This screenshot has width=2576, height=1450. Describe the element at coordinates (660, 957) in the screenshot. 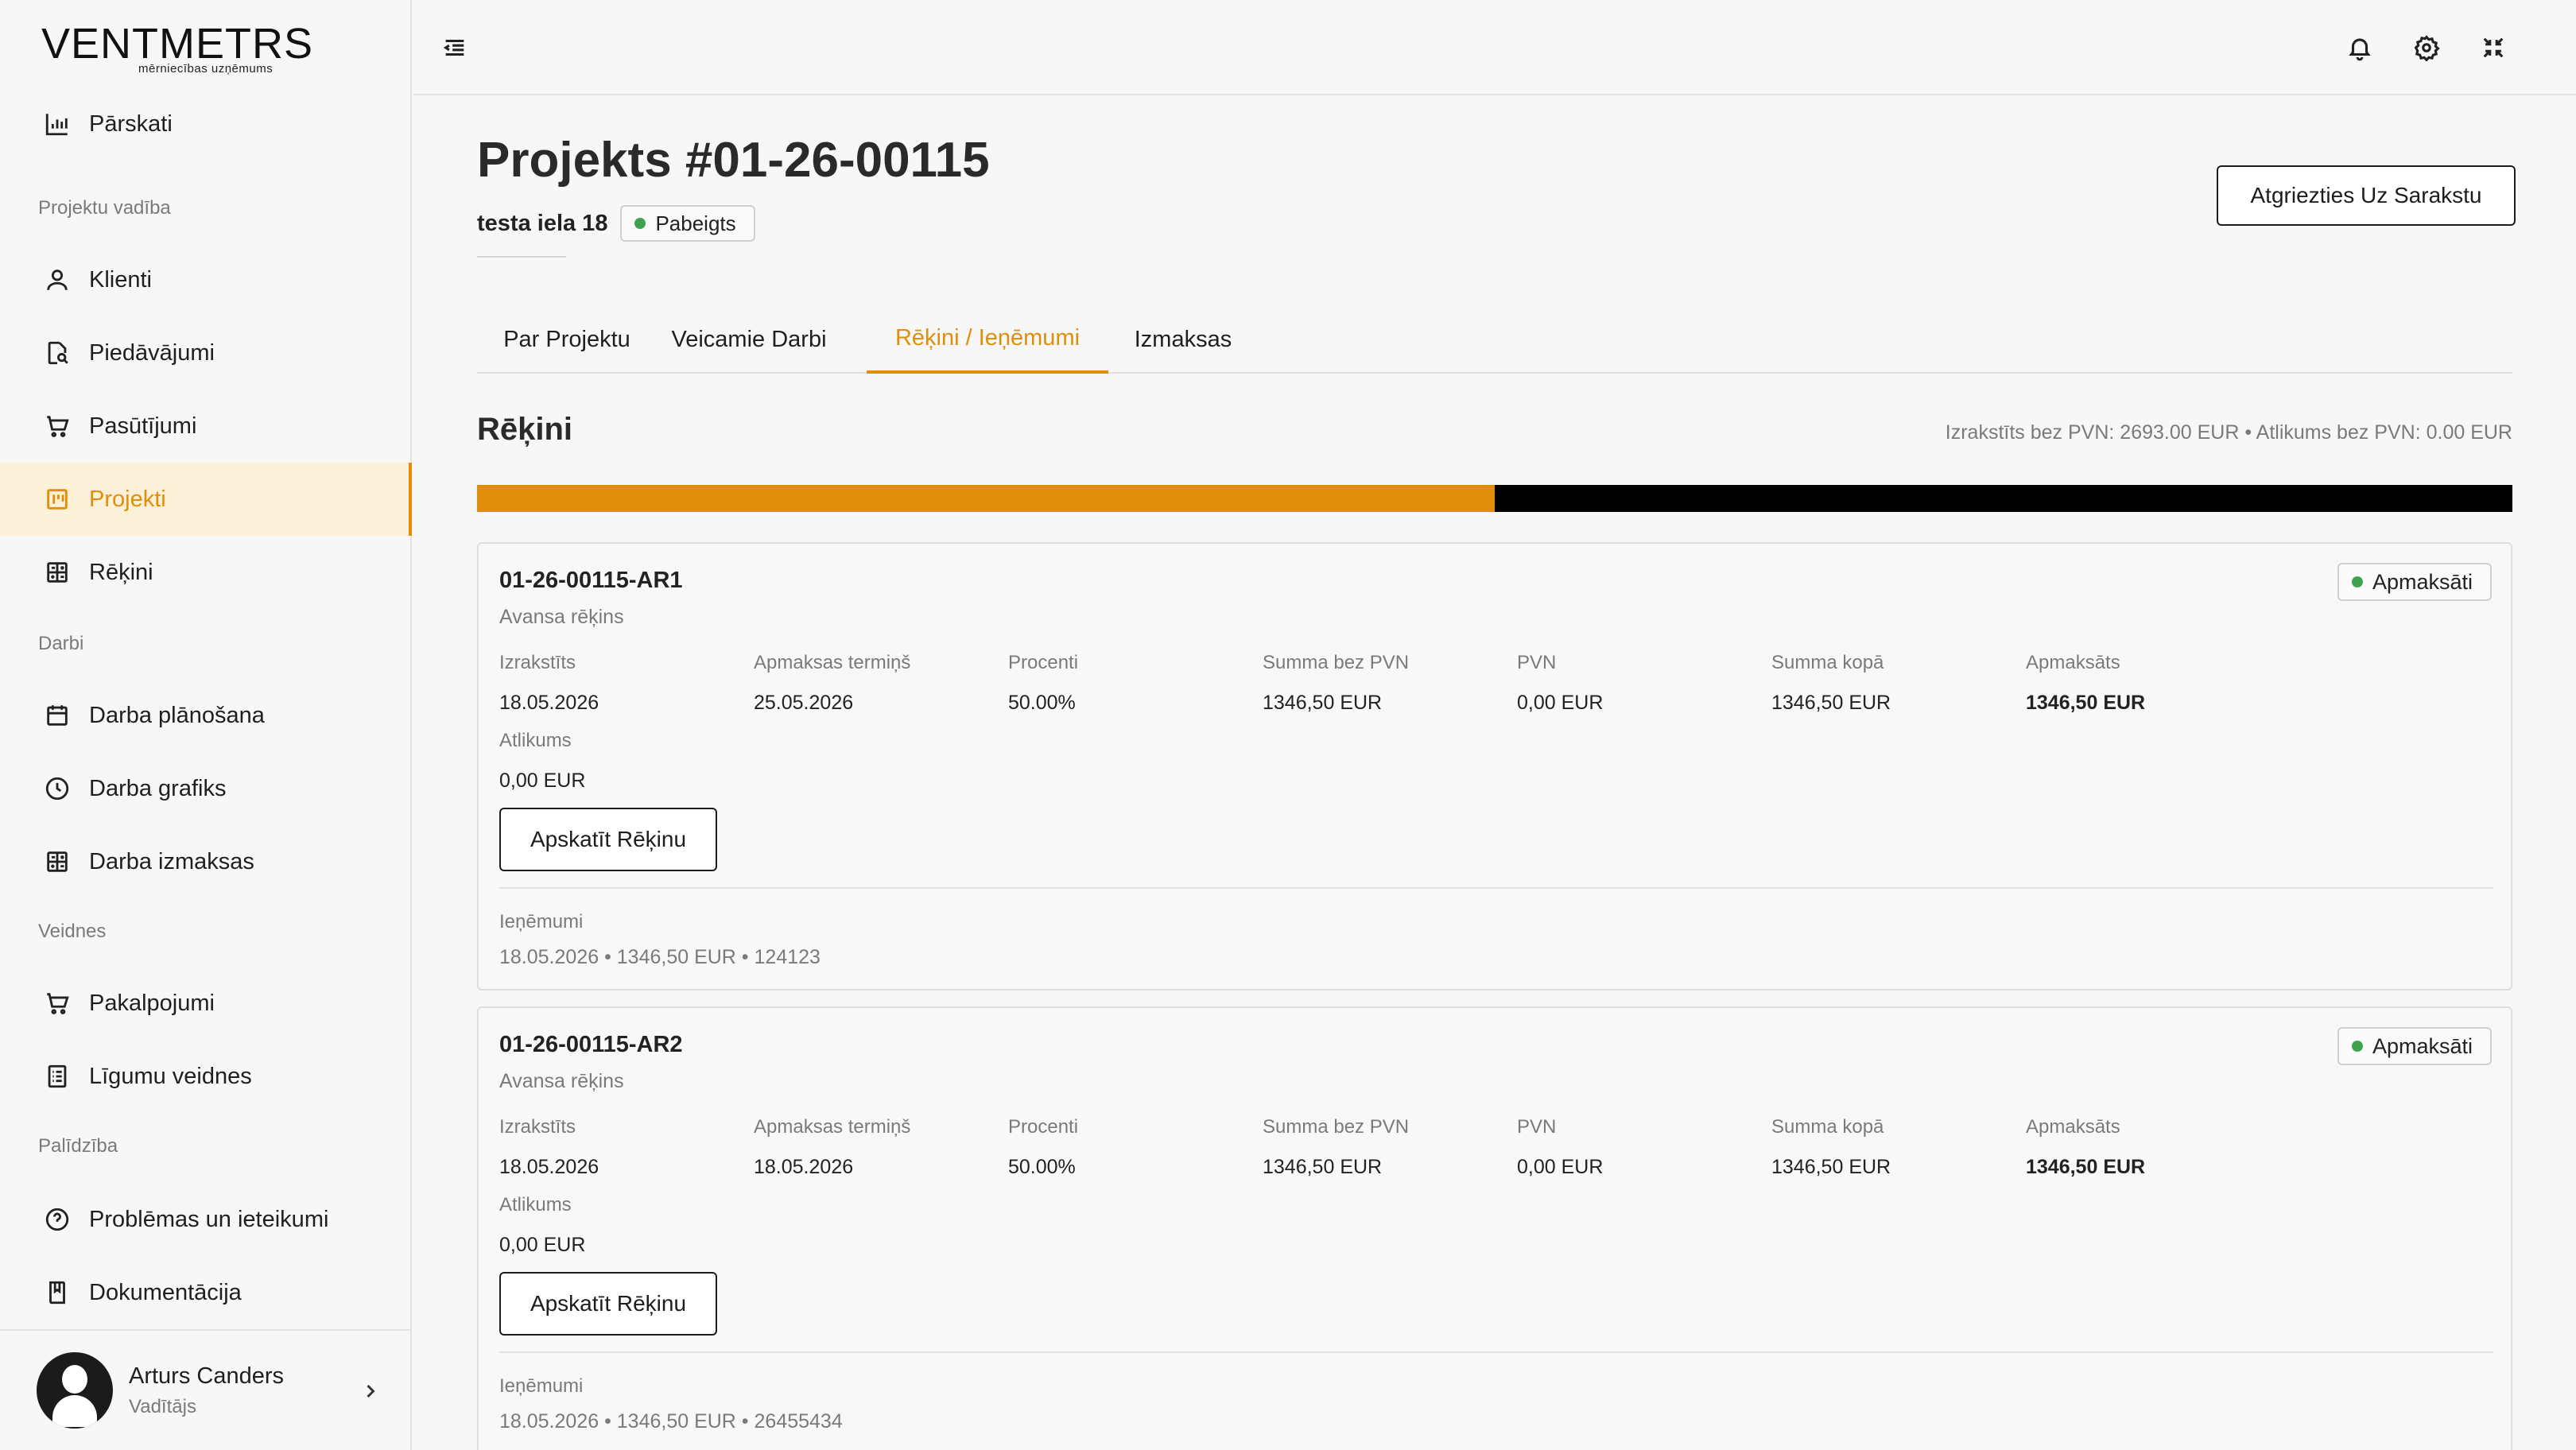

I see `income-entry: 18.05.2026 • 1346,50 EUR • 124123` at that location.